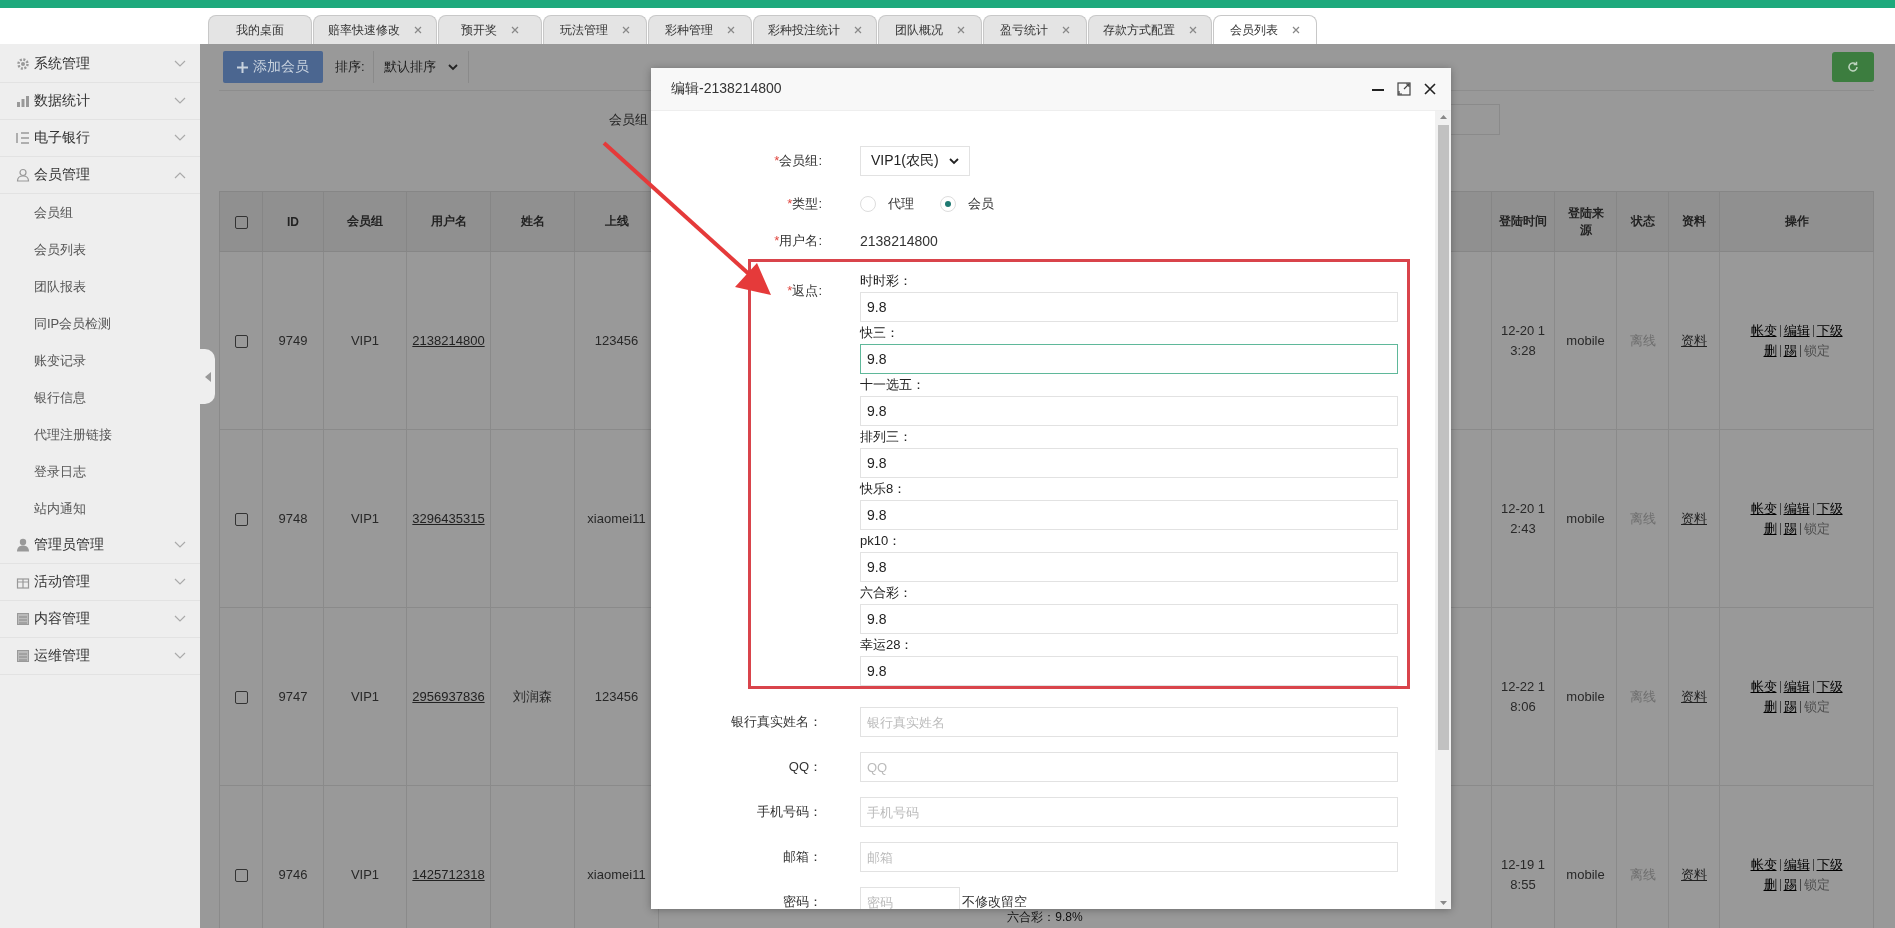  What do you see at coordinates (1150, 29) in the screenshot?
I see `page-tab: 存款方式配置` at bounding box center [1150, 29].